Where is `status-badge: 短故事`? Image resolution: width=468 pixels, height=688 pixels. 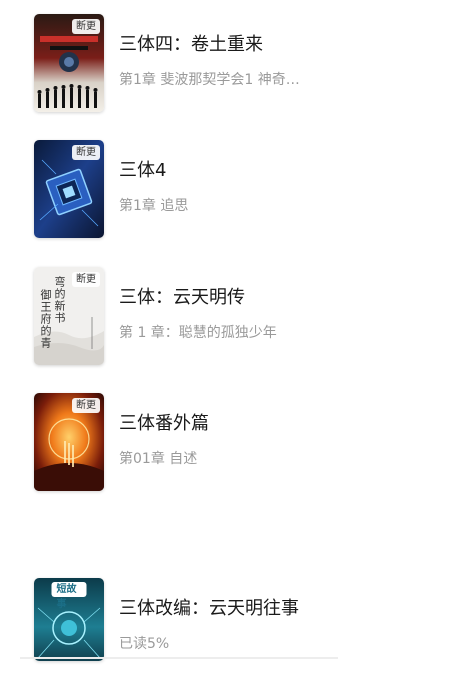
status-badge: 短故事 is located at coordinates (69, 596).